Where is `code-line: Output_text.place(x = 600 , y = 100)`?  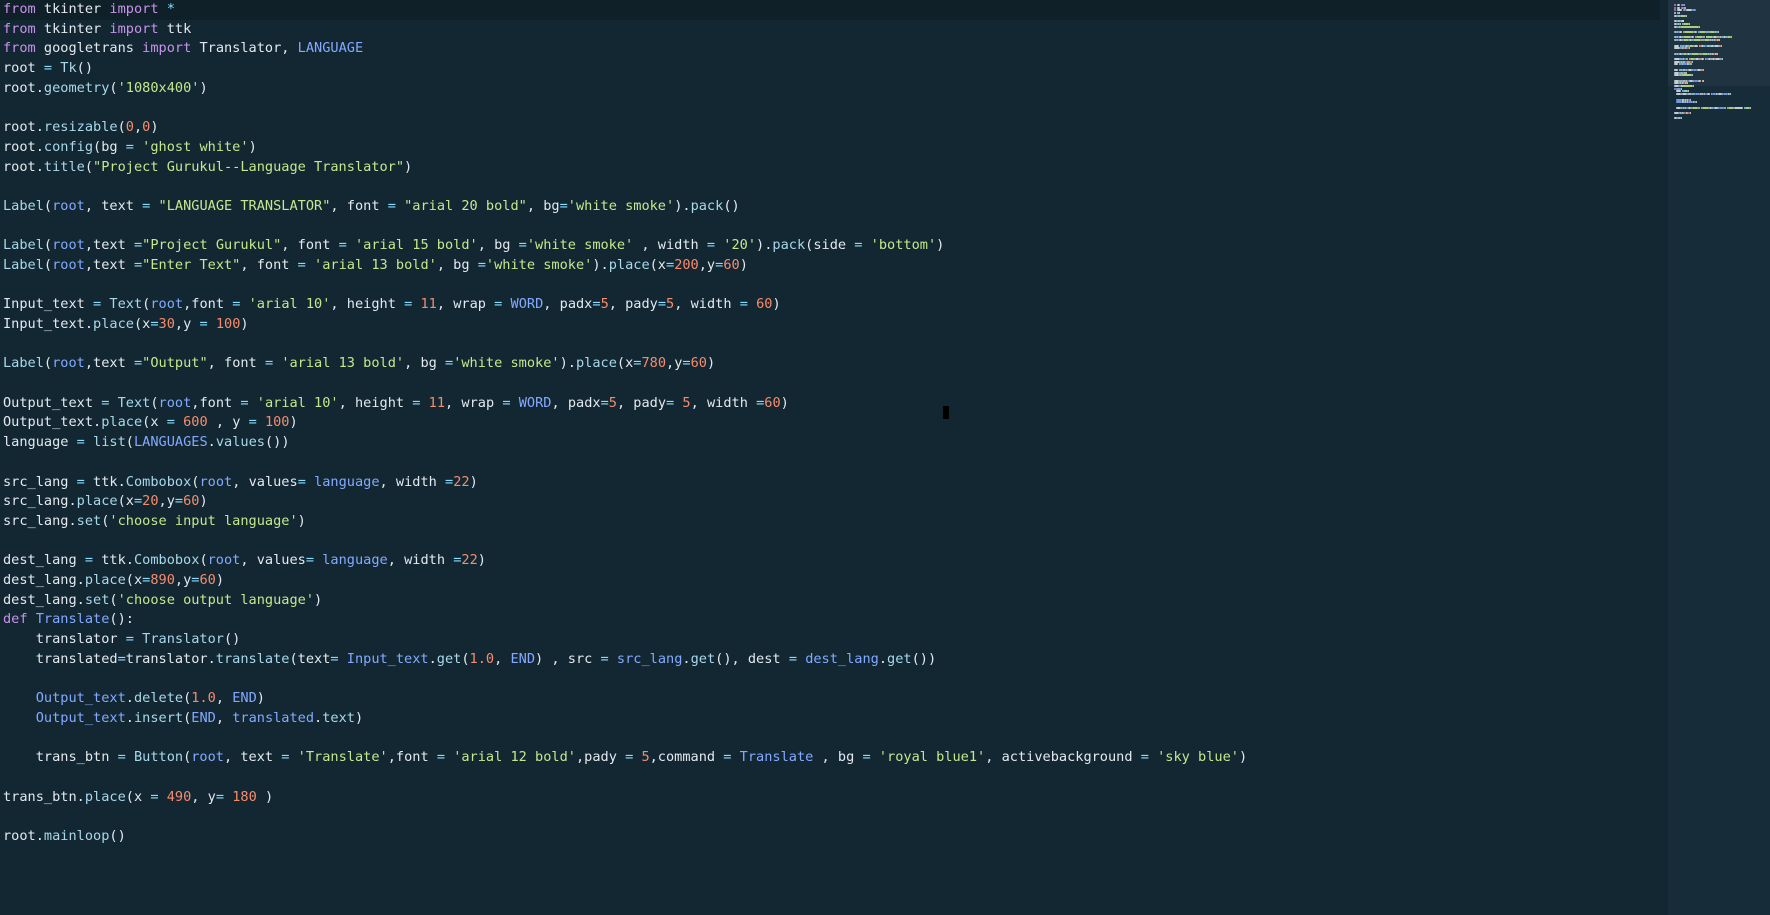 code-line: Output_text.place(x = 600 , y = 100) is located at coordinates (830, 423).